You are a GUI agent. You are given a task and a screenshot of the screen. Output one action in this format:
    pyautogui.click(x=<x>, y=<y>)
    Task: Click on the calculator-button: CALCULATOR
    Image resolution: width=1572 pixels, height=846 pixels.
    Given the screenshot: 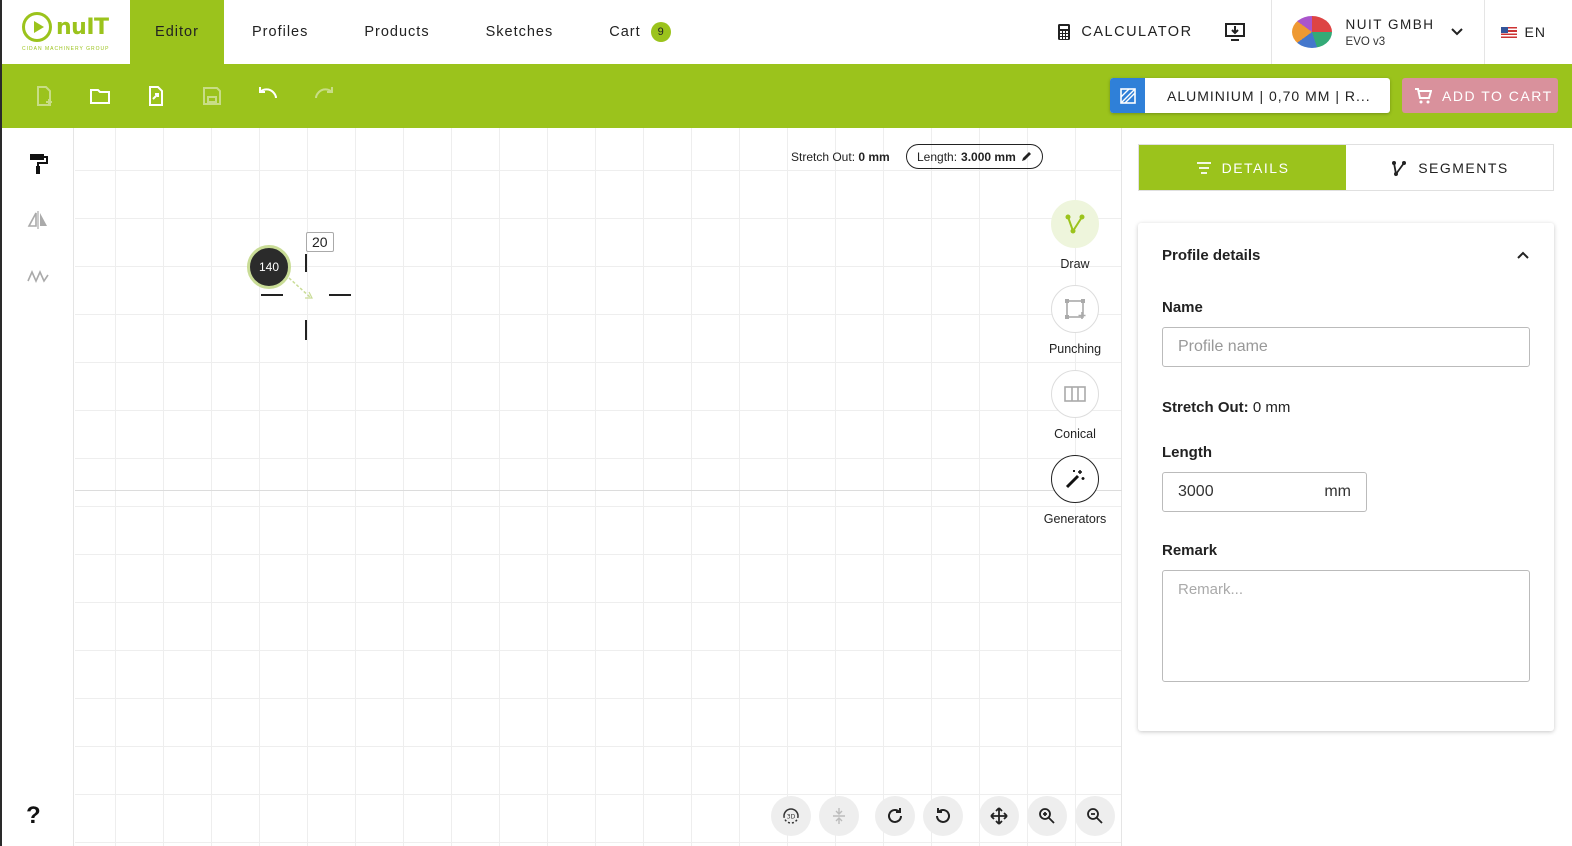 What is the action you would take?
    pyautogui.click(x=1124, y=32)
    